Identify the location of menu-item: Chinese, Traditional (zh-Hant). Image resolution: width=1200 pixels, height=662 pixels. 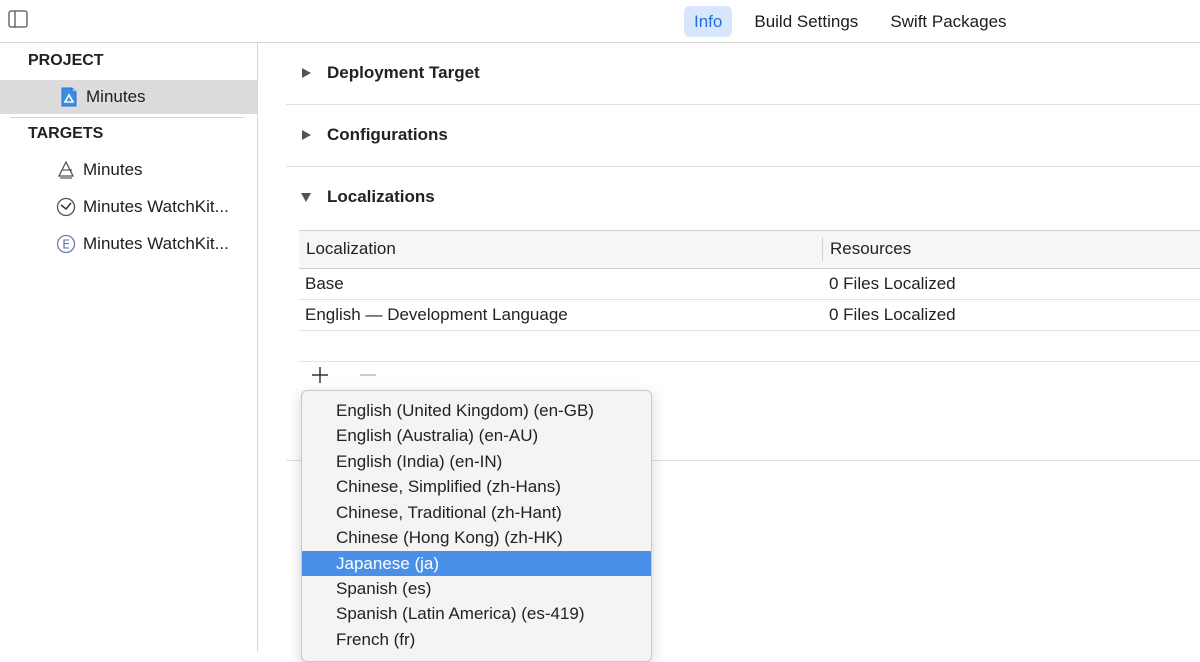
(476, 512).